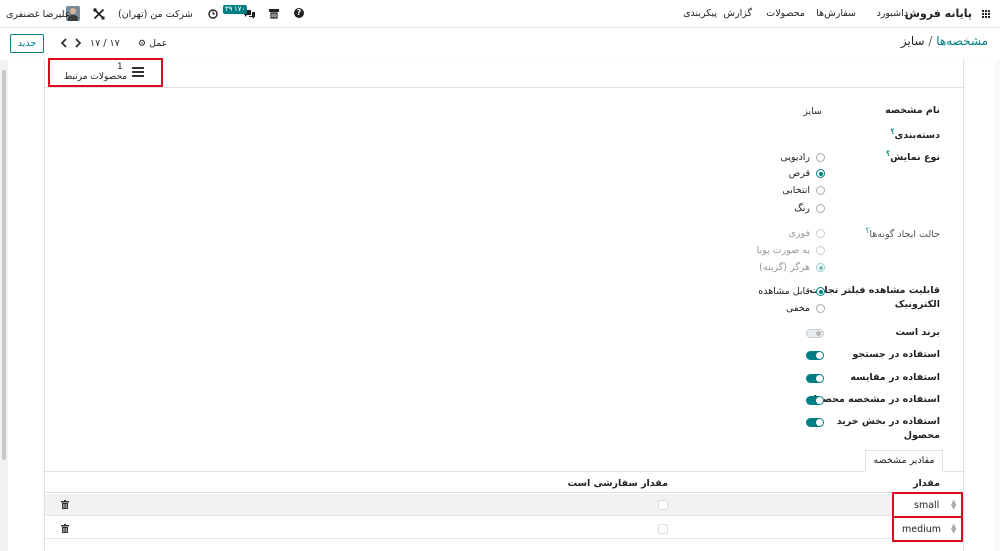 Image resolution: width=1000 pixels, height=551 pixels. Describe the element at coordinates (504, 74) in the screenshot. I see `button-box` at that location.